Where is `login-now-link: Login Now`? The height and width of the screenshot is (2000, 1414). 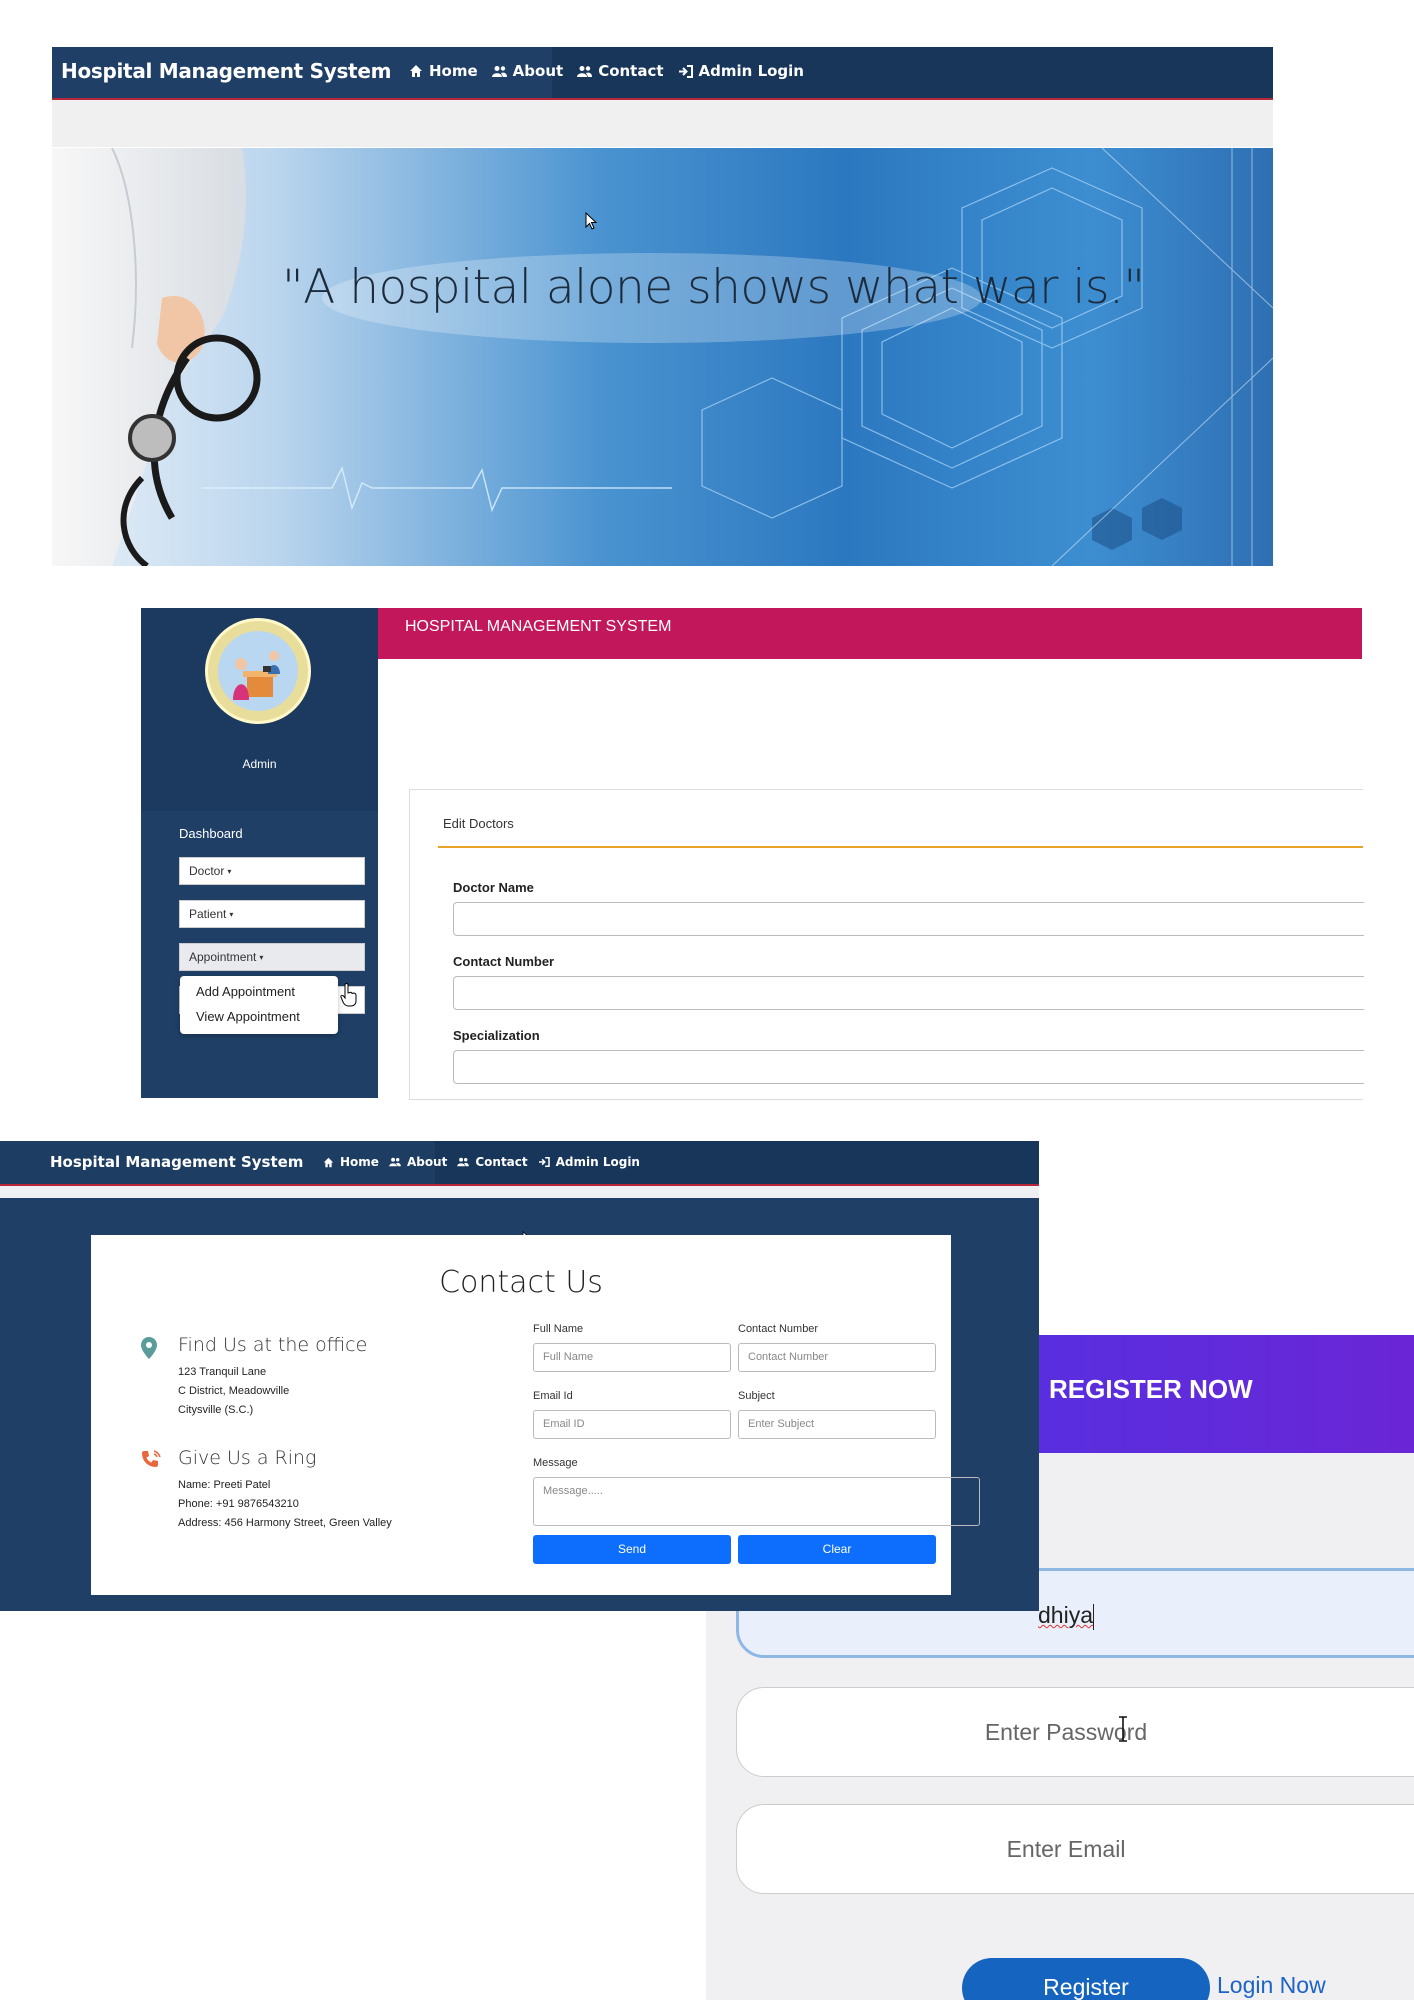
login-now-link: Login Now is located at coordinates (1271, 1985).